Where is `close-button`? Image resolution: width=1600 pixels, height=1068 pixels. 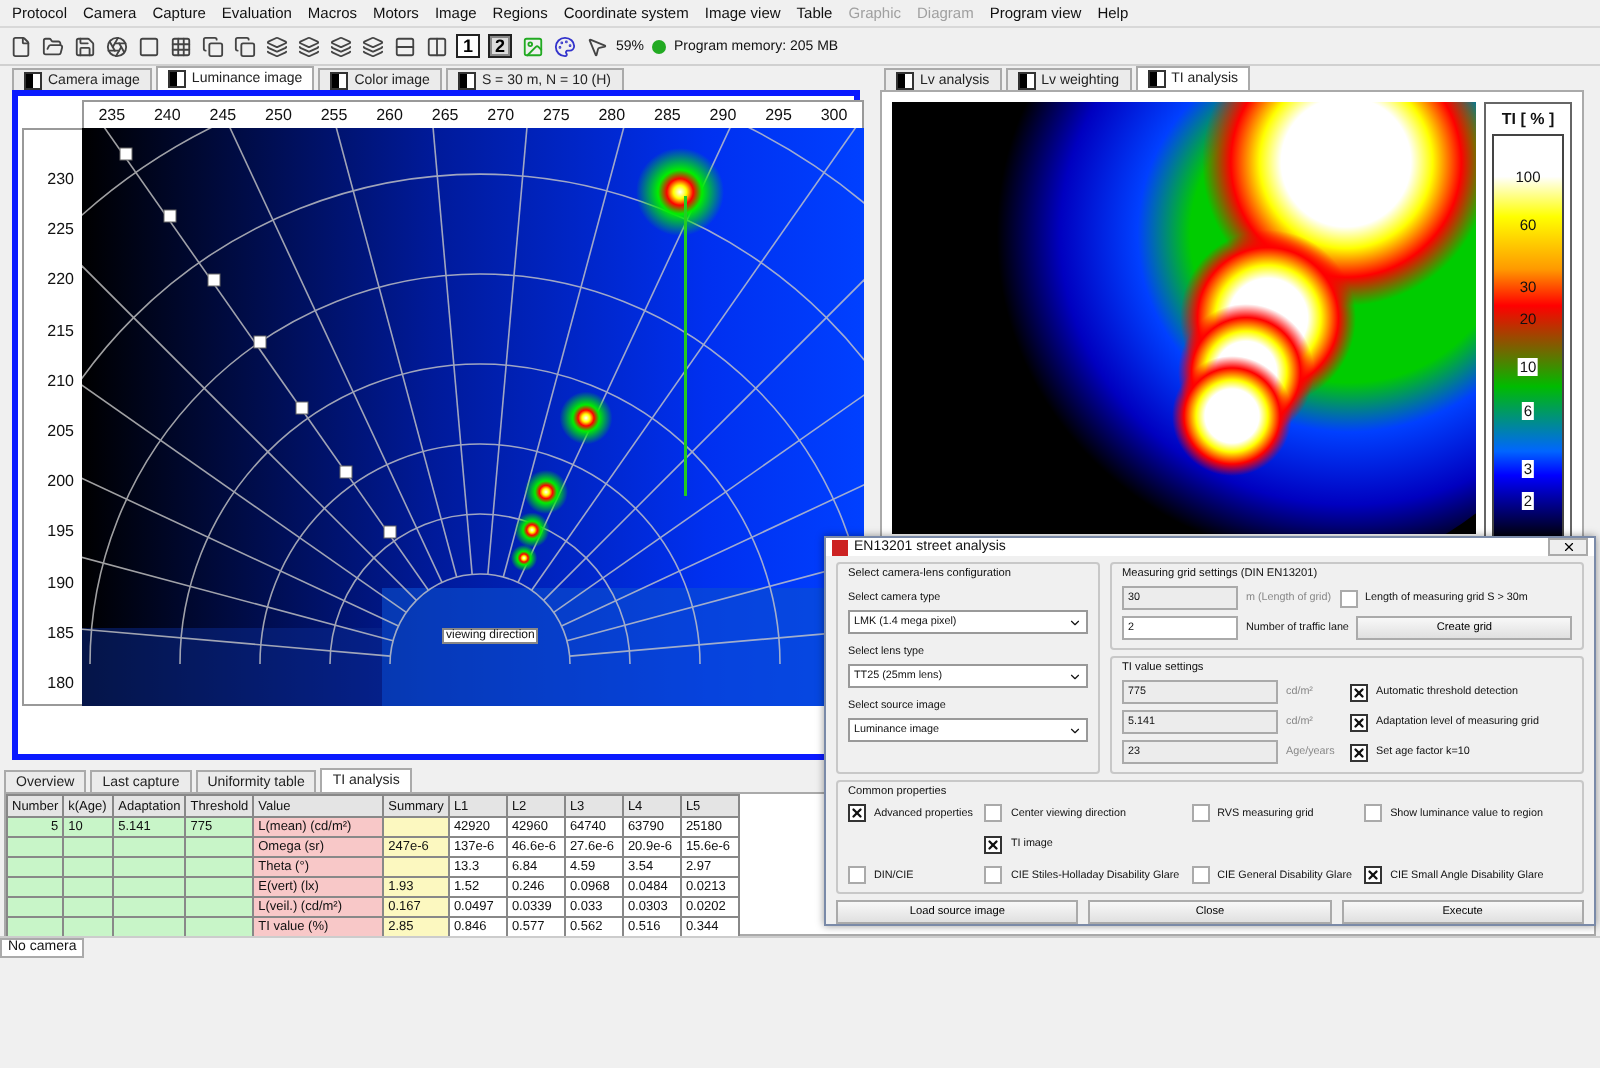
close-button is located at coordinates (1568, 547).